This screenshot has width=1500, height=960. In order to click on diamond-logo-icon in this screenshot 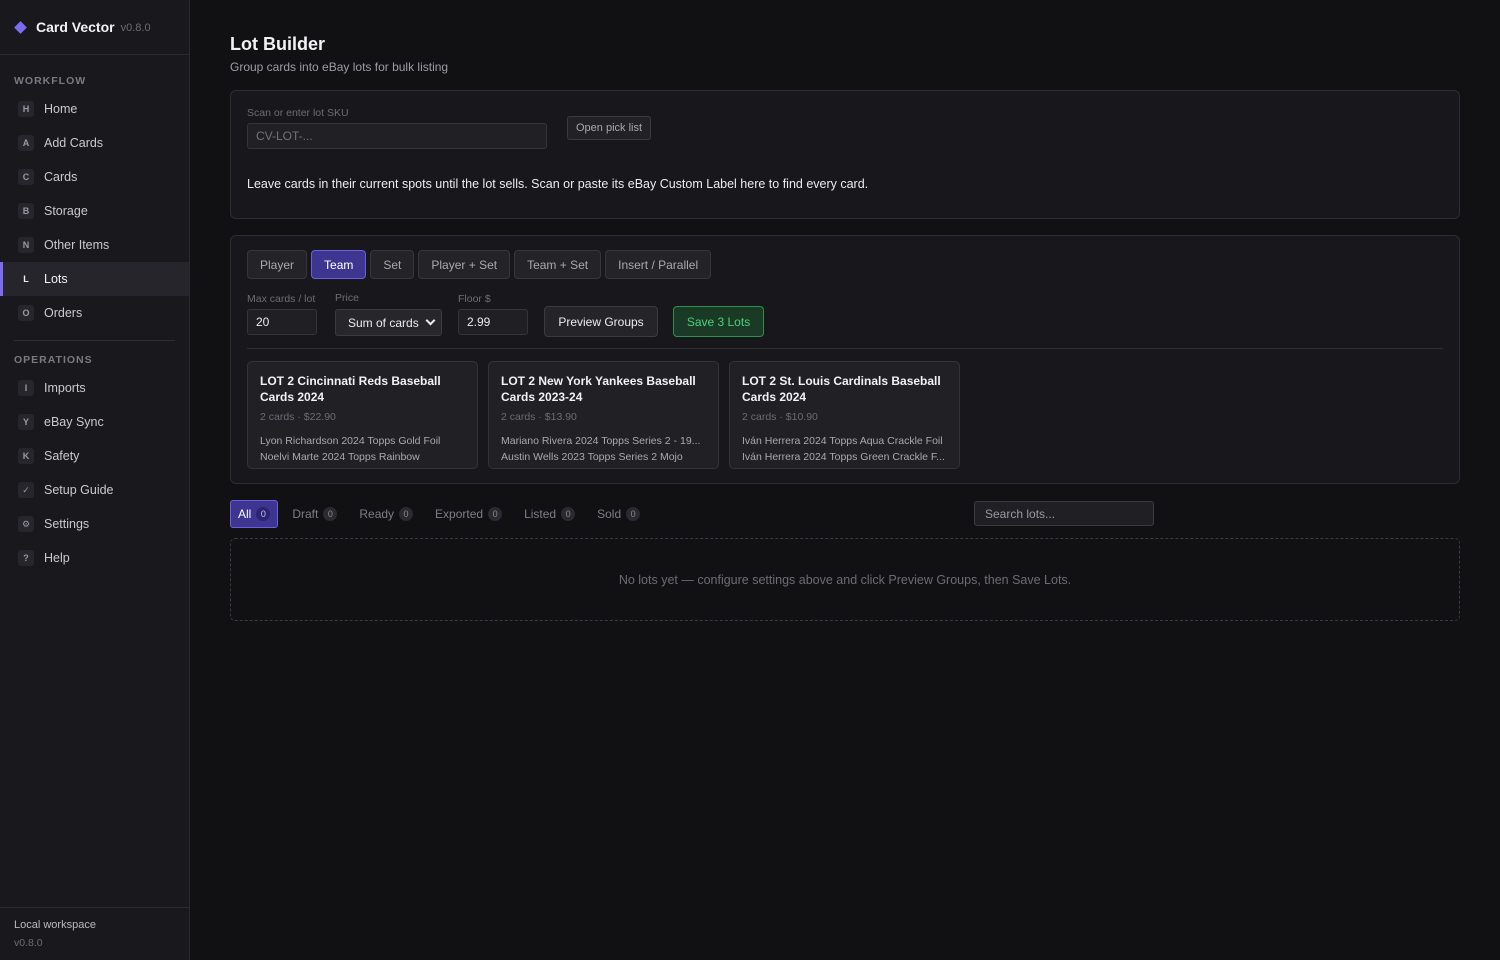, I will do `click(20, 27)`.